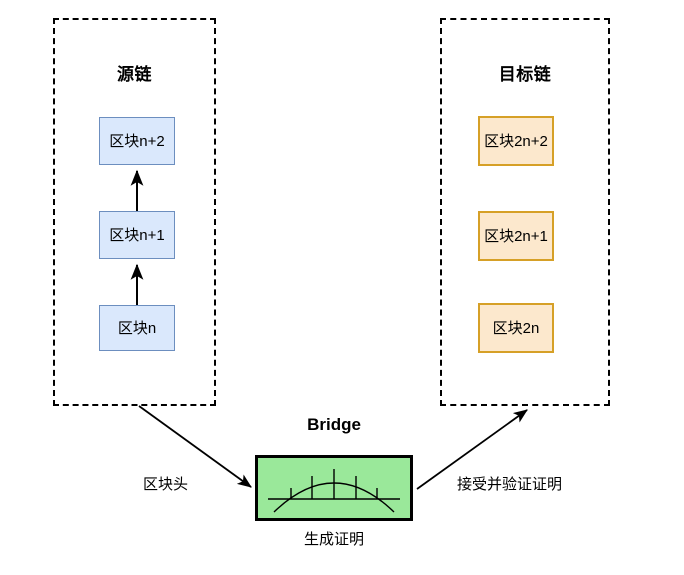  I want to click on source-block-n: 区块n, so click(137, 328).